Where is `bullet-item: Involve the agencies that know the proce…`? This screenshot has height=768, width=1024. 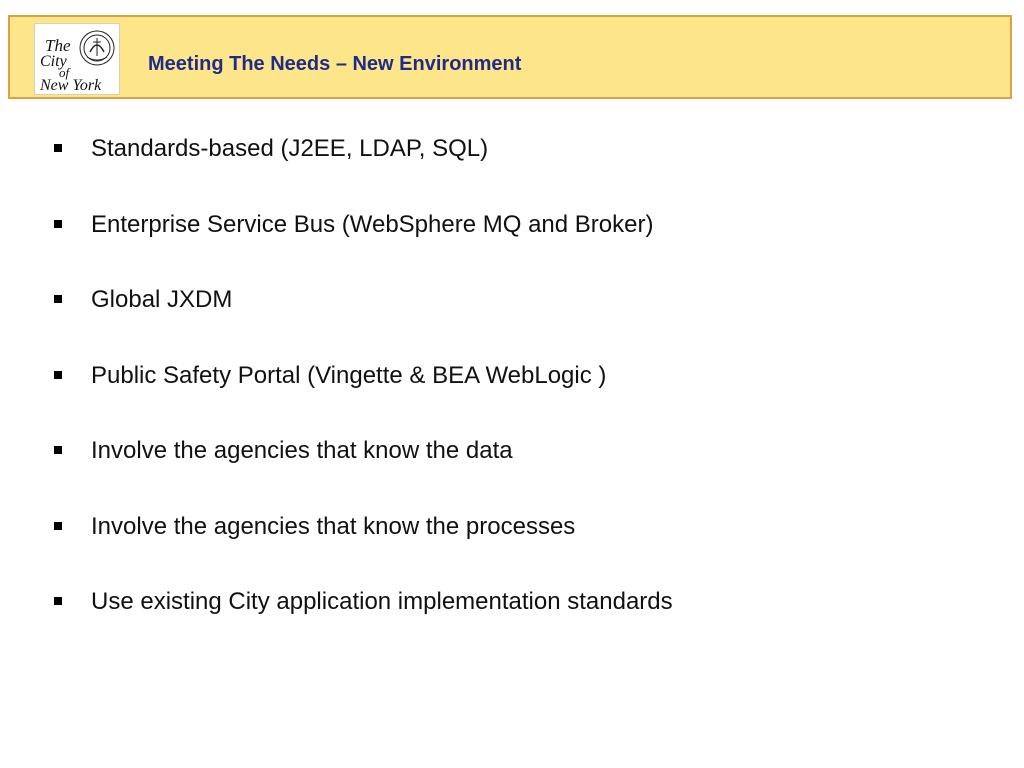
bullet-item: Involve the agencies that know the proce… is located at coordinates (362, 547).